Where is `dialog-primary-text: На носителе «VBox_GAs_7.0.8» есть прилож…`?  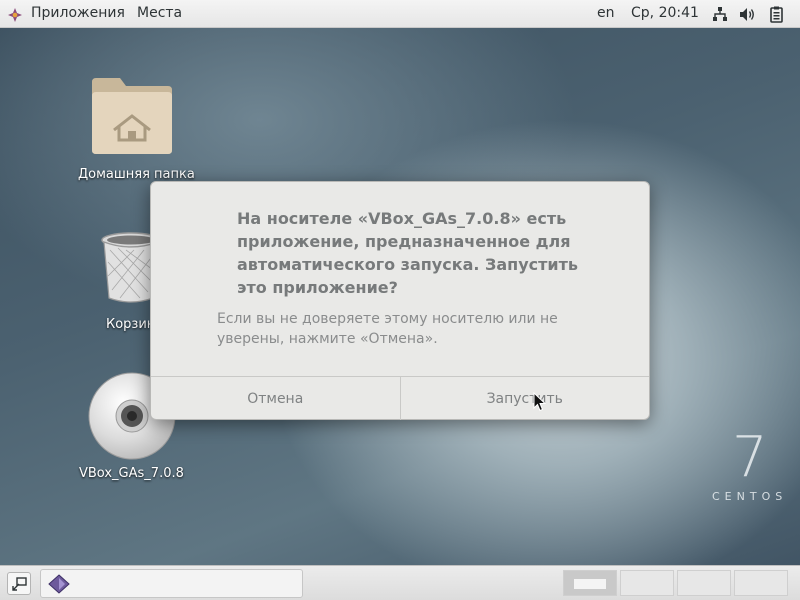
dialog-primary-text: На носителе «VBox_GAs_7.0.8» есть прилож… is located at coordinates (408, 253).